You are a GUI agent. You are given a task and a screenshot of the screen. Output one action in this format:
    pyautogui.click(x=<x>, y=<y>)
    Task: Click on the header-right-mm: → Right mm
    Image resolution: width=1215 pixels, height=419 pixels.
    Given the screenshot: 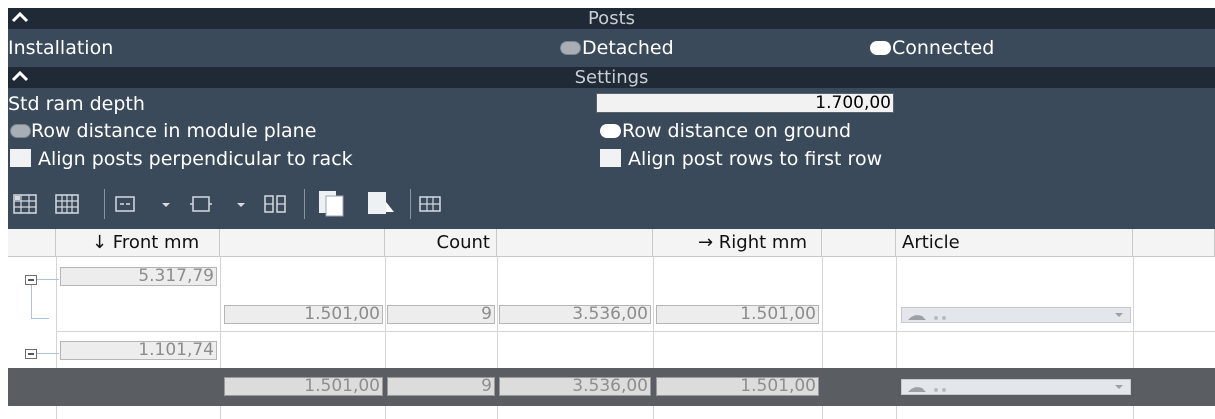 What is the action you would take?
    pyautogui.click(x=737, y=243)
    